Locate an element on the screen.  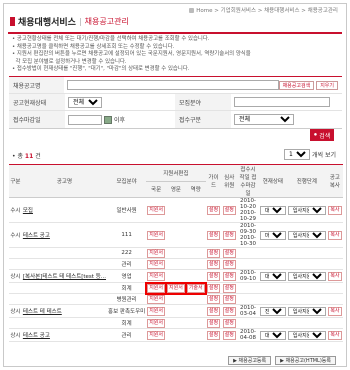
row-title: 모집 is located at coordinates (64, 210).